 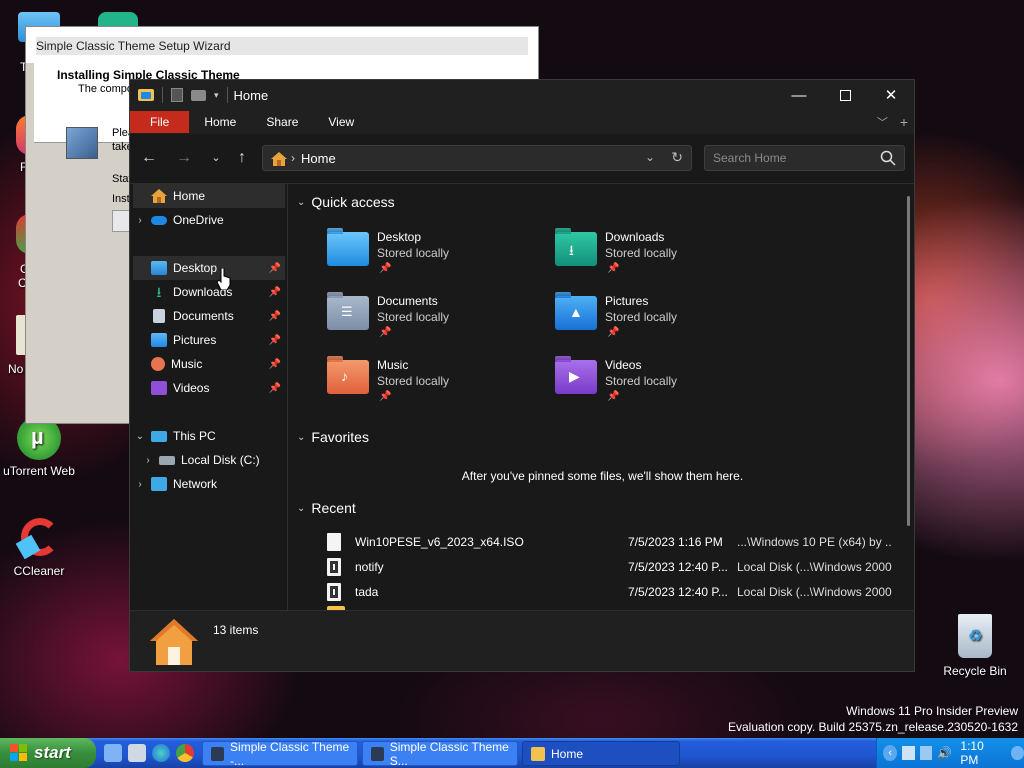 What do you see at coordinates (209, 316) in the screenshot?
I see `nav-item-documents: Documents 📌` at bounding box center [209, 316].